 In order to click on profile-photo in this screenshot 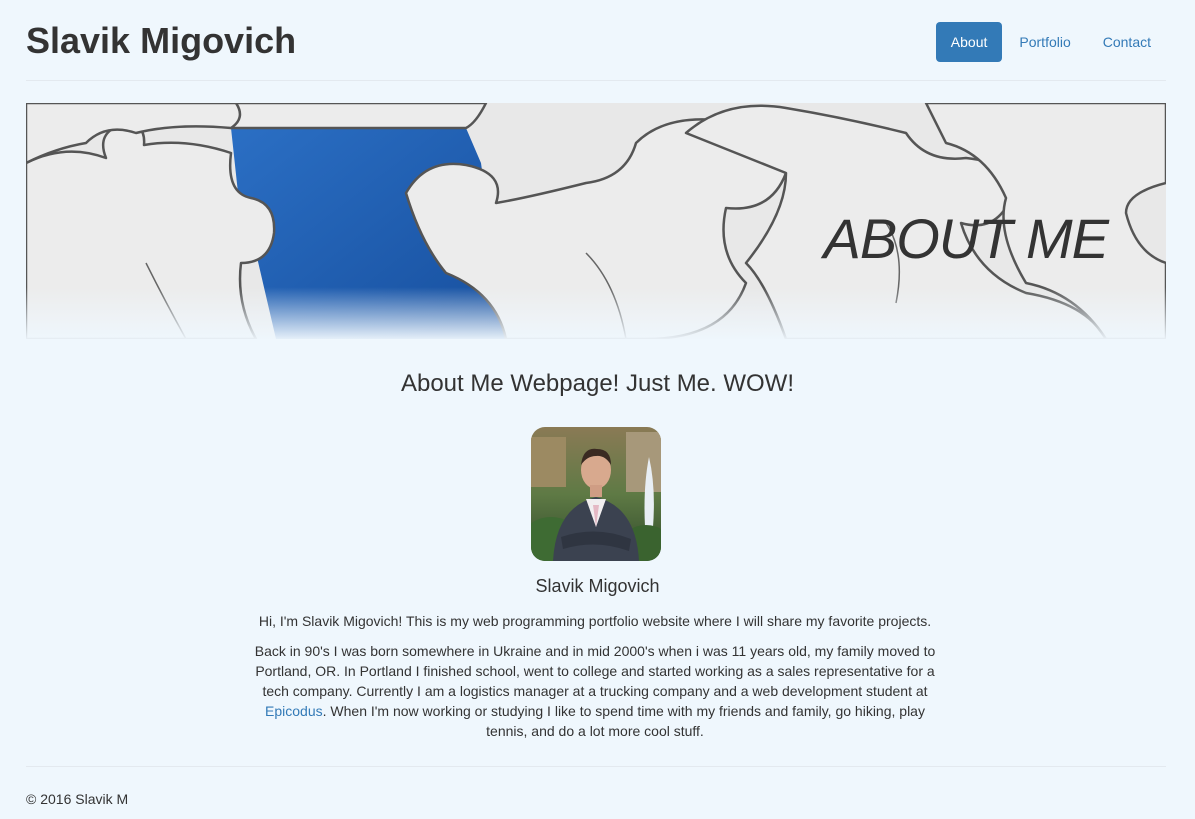, I will do `click(596, 494)`.